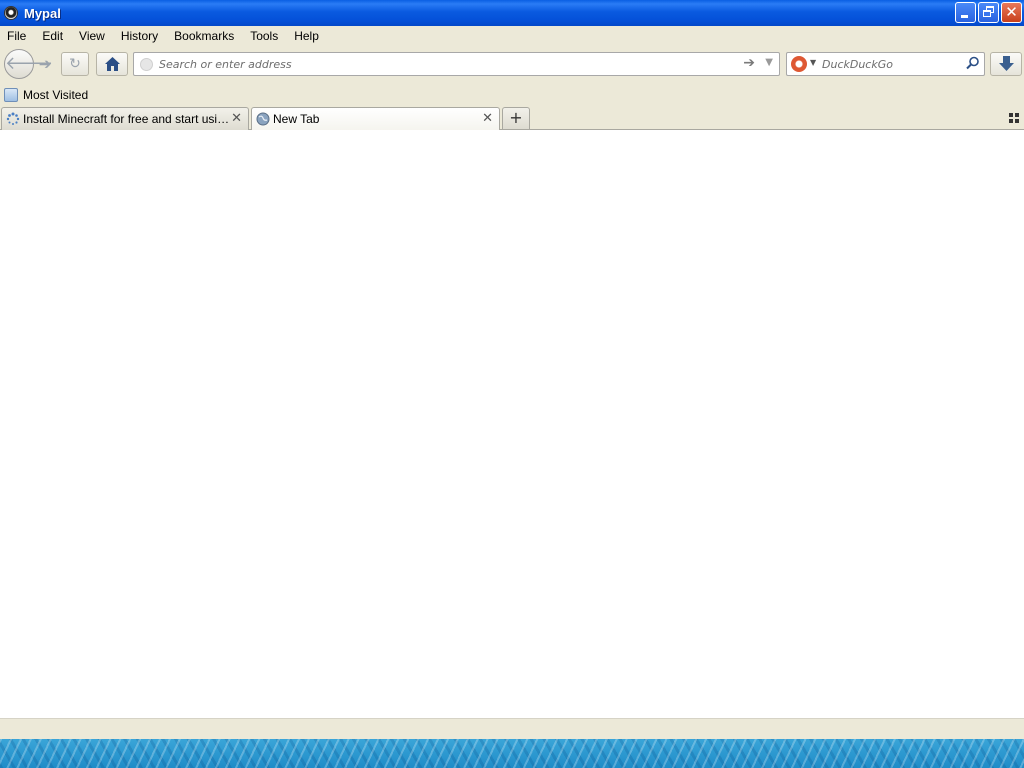 This screenshot has width=1024, height=768. I want to click on download-arrow-icon, so click(1006, 63).